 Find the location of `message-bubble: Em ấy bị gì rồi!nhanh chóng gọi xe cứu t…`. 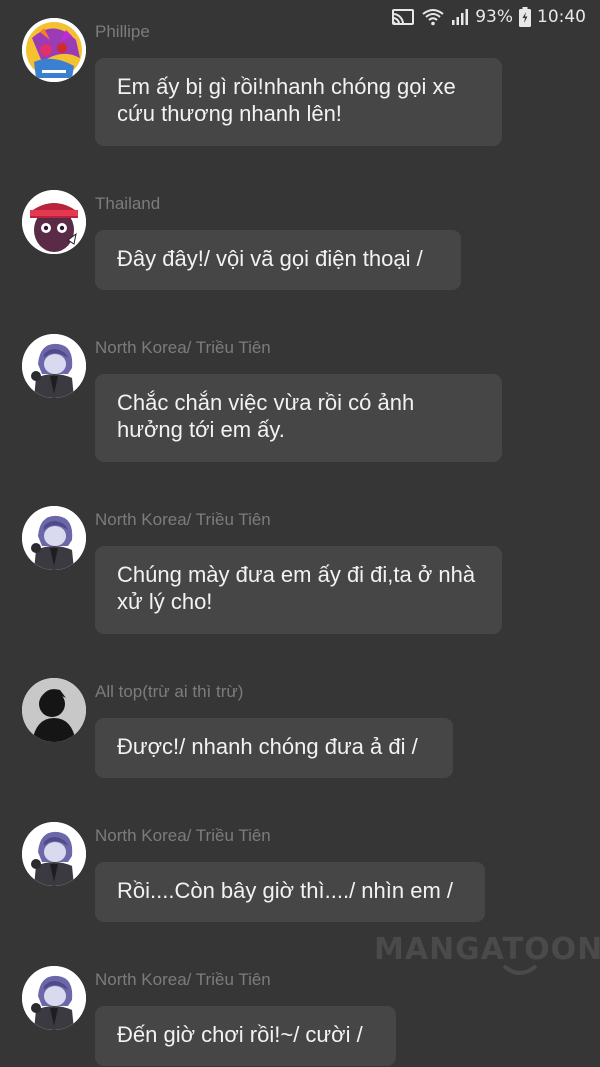

message-bubble: Em ấy bị gì rồi!nhanh chóng gọi xe cứu t… is located at coordinates (298, 102).